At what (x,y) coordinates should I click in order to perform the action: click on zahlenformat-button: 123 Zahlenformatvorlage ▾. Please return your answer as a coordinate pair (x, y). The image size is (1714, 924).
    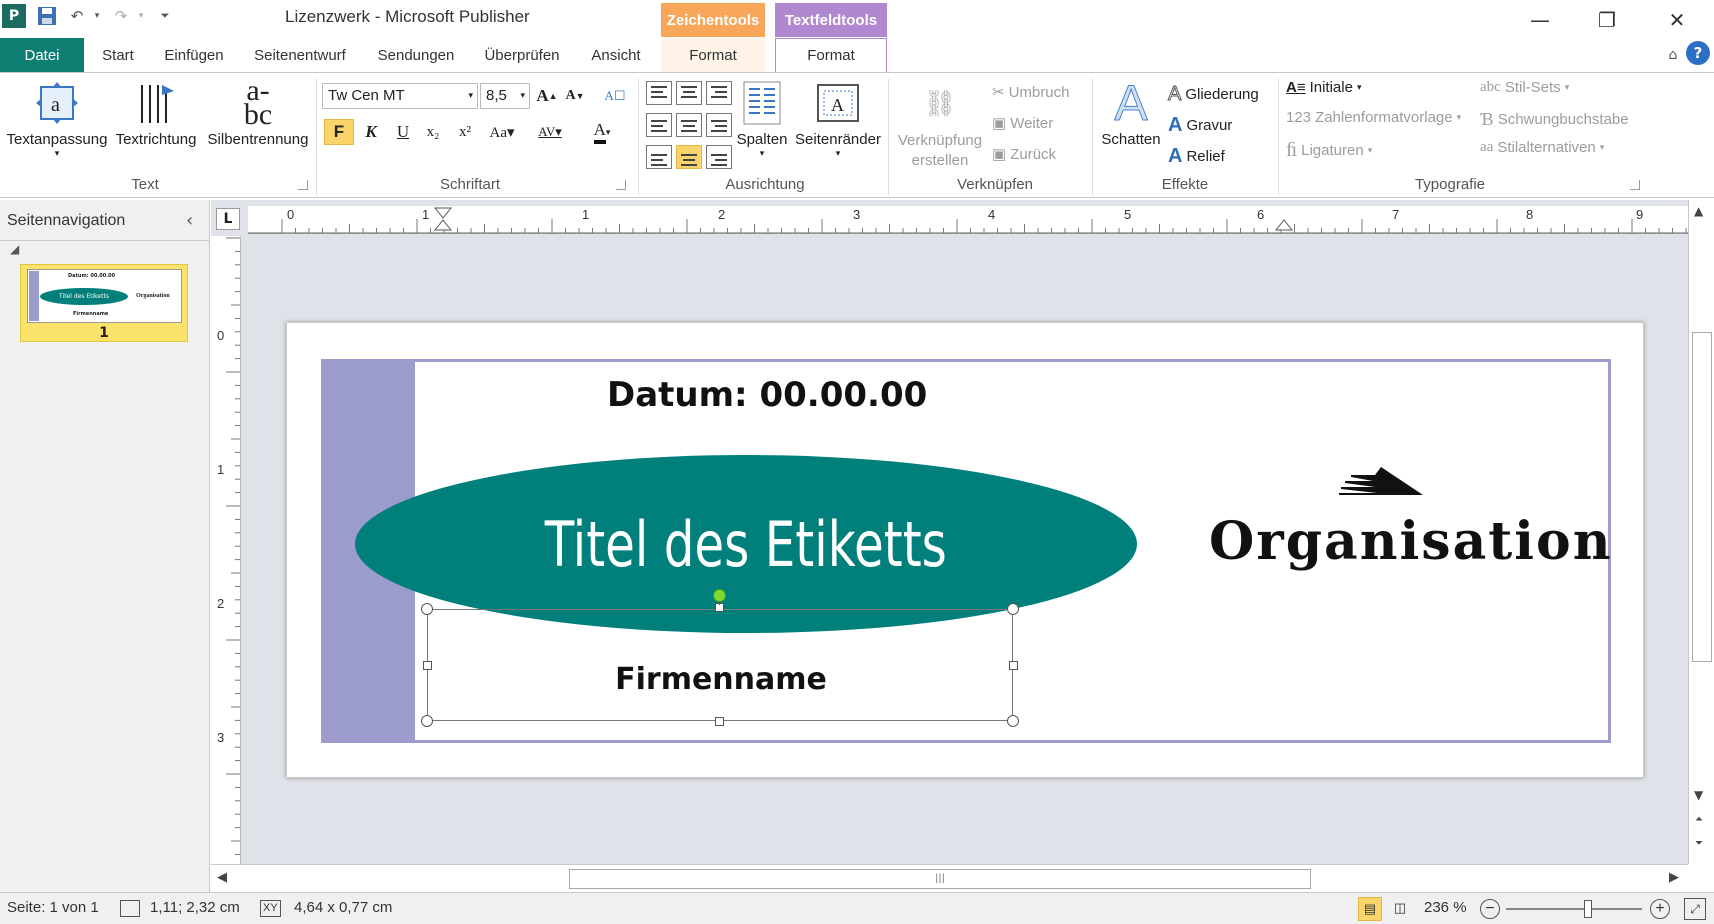
    Looking at the image, I should click on (1373, 117).